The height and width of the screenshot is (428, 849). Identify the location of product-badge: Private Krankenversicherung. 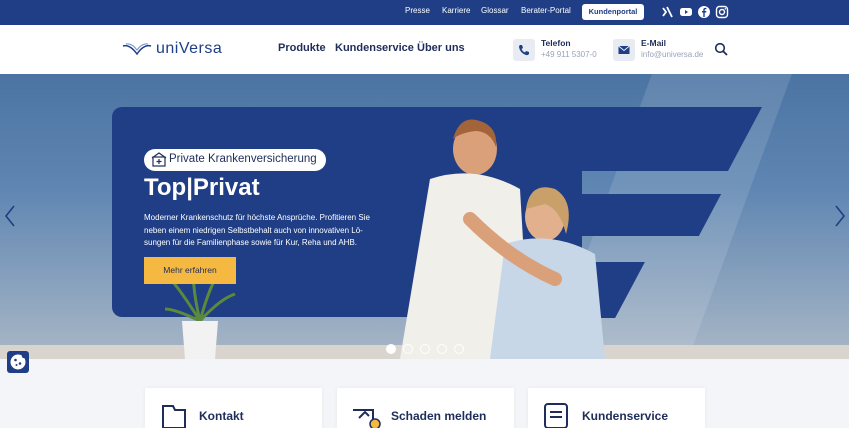
(235, 160).